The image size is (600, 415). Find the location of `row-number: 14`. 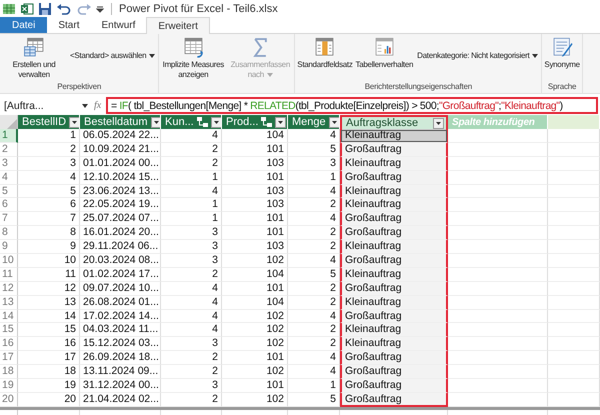

row-number: 14 is located at coordinates (9, 317).